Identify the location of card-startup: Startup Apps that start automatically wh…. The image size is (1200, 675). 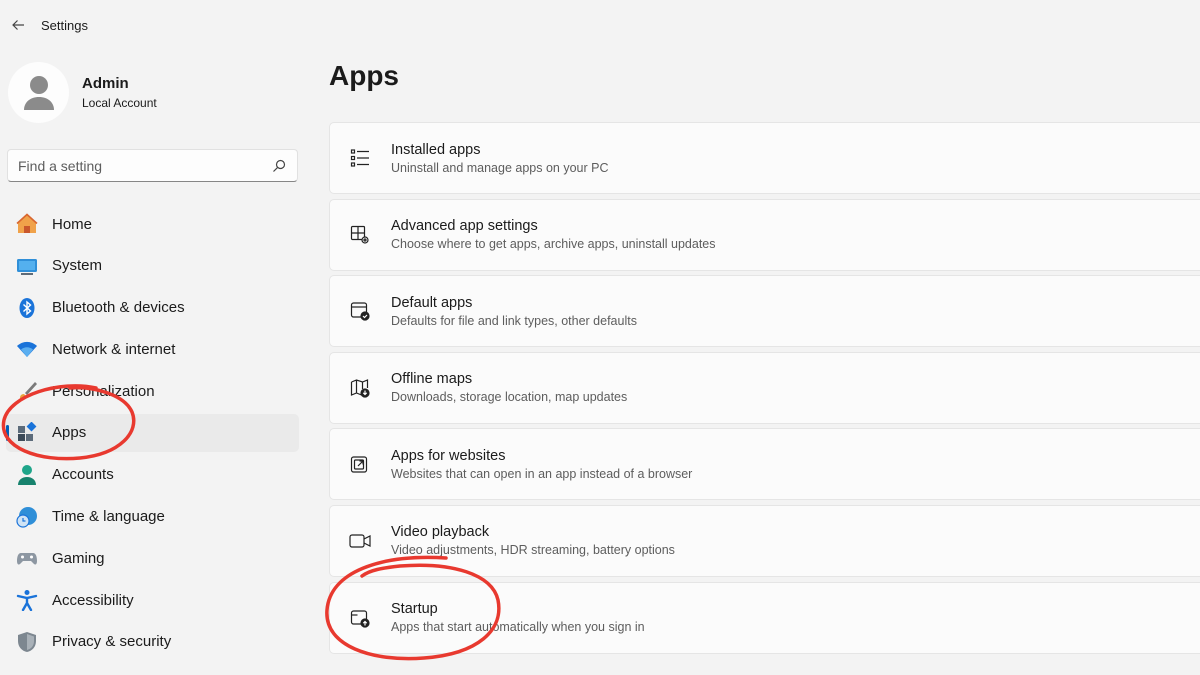
(764, 617).